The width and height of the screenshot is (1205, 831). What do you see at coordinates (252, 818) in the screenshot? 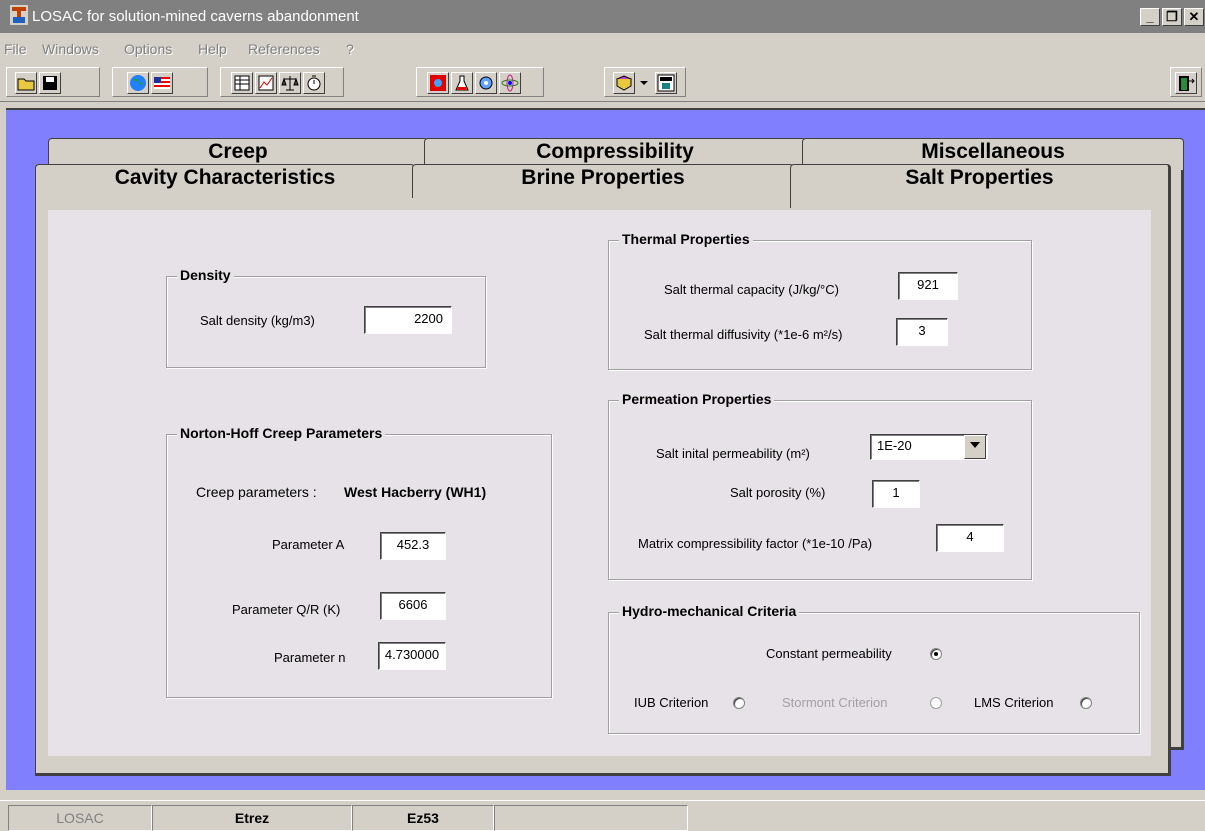
I see `status-site: Etrez` at bounding box center [252, 818].